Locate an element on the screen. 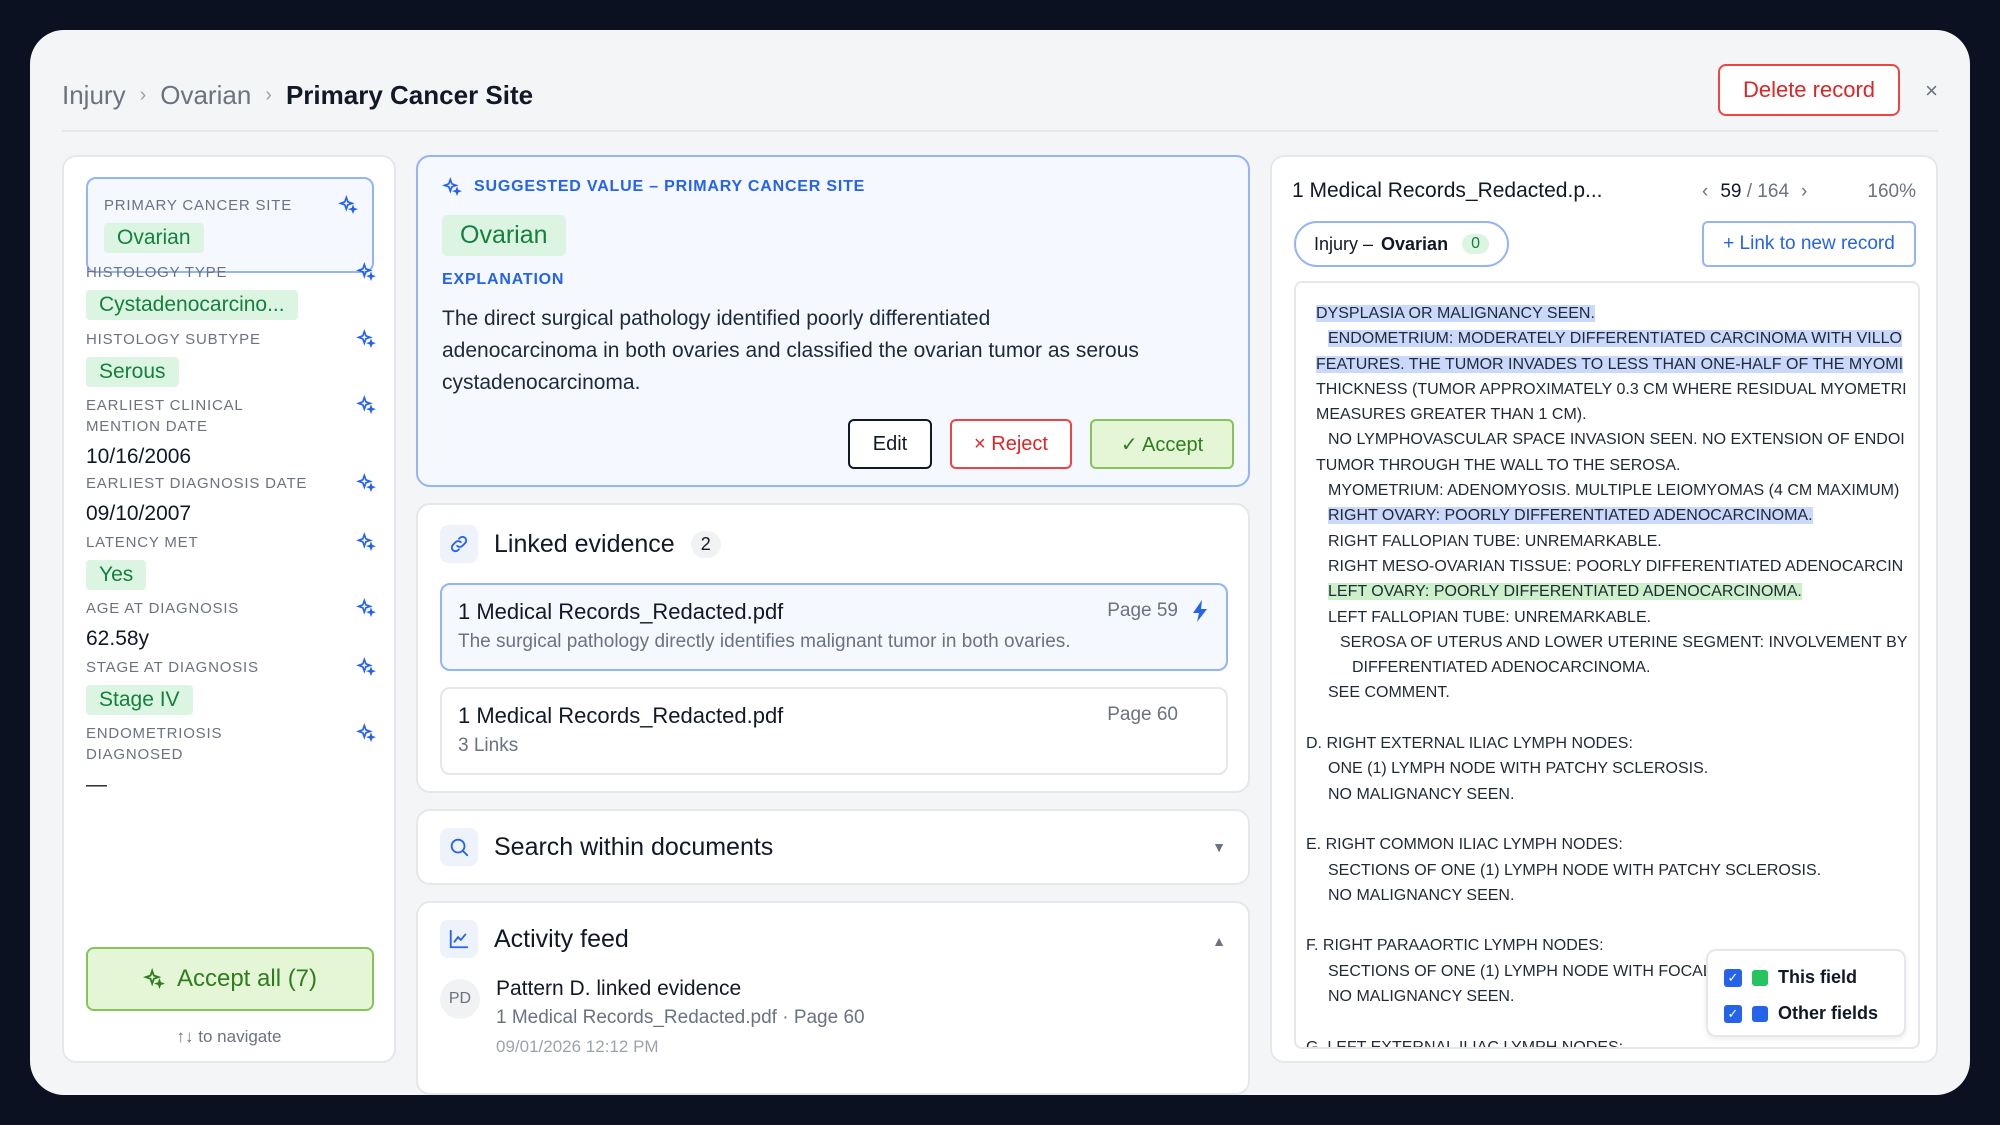 The width and height of the screenshot is (2000, 1125). field-value: — is located at coordinates (96, 784).